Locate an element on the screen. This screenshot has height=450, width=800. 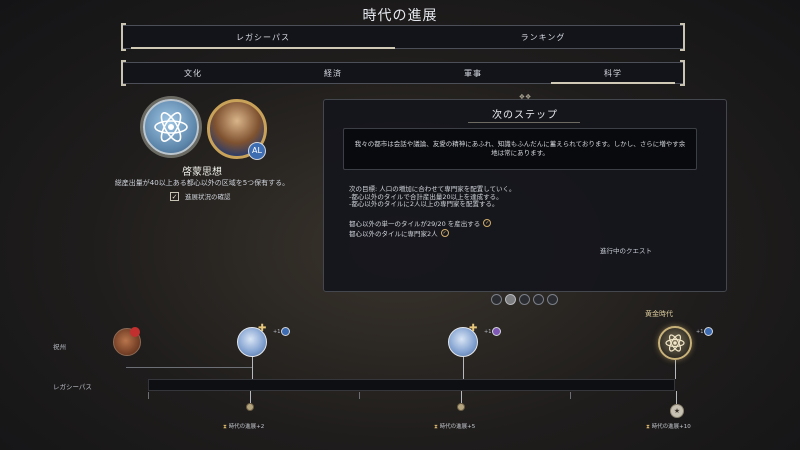
milestone-reward: ⧗ 時代の進展+5 is located at coordinates (454, 426).